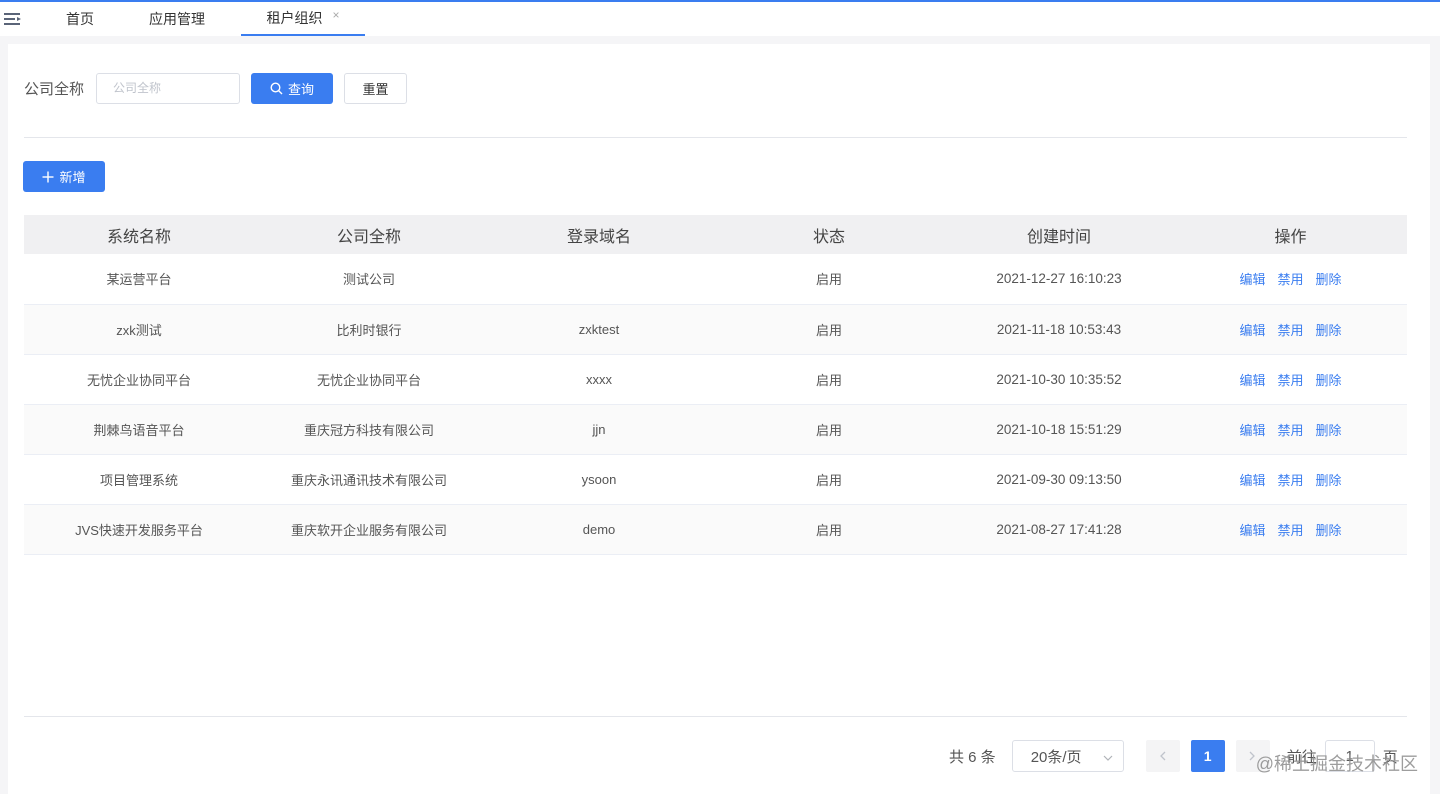 The width and height of the screenshot is (1440, 794). I want to click on tab-app-management: 应用管理, so click(177, 19).